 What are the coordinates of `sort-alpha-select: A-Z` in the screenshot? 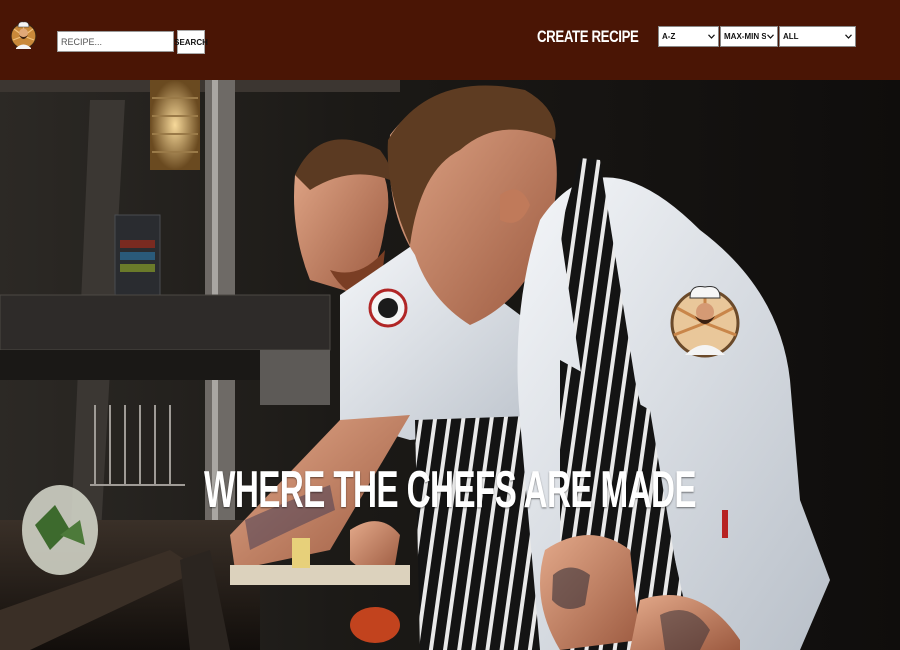 It's located at (688, 36).